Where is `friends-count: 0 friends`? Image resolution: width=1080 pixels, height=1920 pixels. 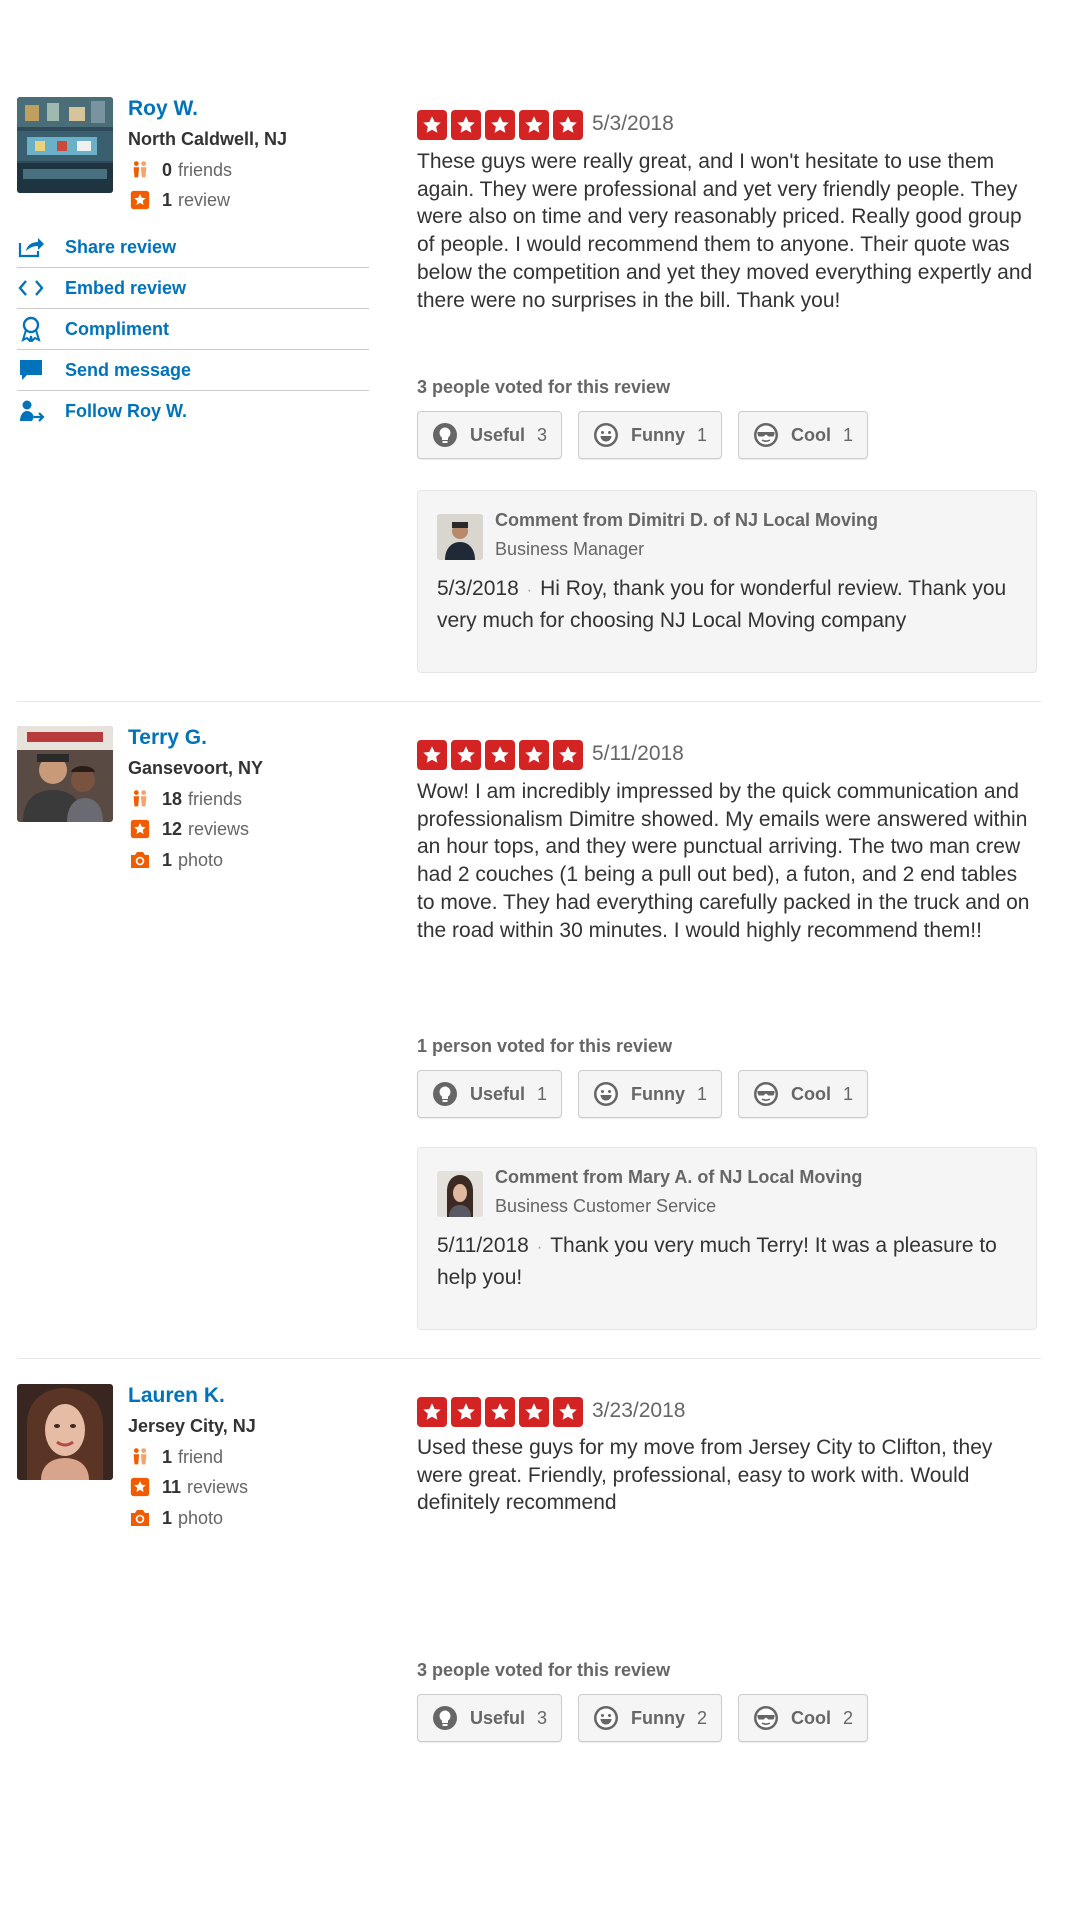 friends-count: 0 friends is located at coordinates (180, 170).